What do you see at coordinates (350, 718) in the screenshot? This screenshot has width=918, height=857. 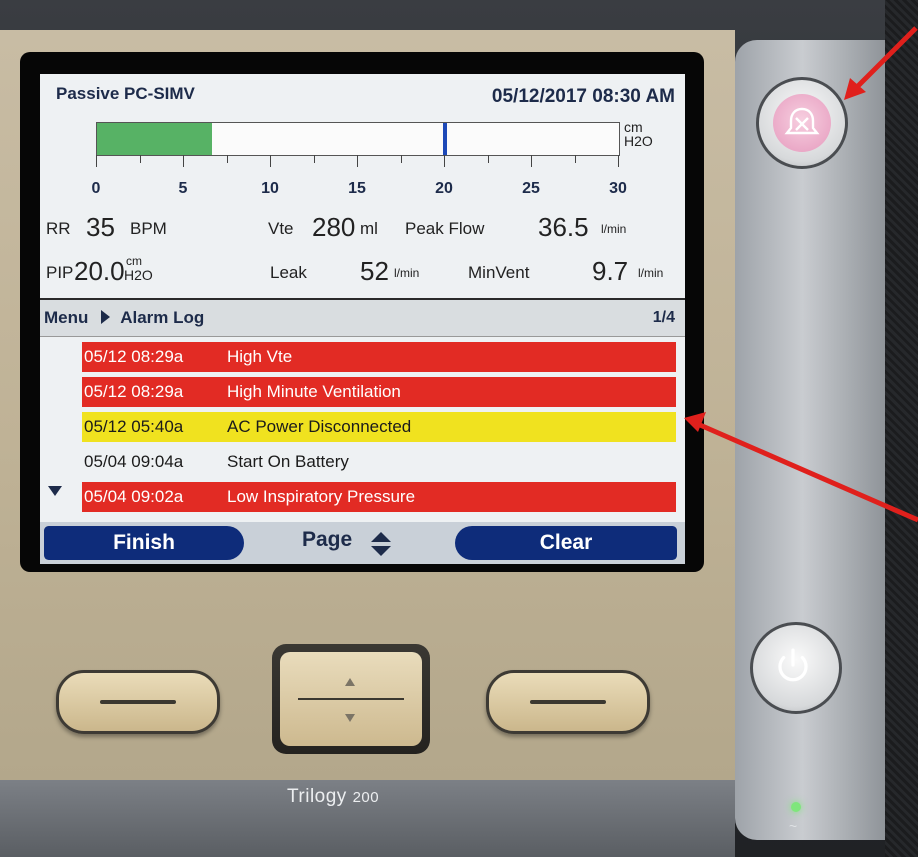 I see `down-arrow-icon` at bounding box center [350, 718].